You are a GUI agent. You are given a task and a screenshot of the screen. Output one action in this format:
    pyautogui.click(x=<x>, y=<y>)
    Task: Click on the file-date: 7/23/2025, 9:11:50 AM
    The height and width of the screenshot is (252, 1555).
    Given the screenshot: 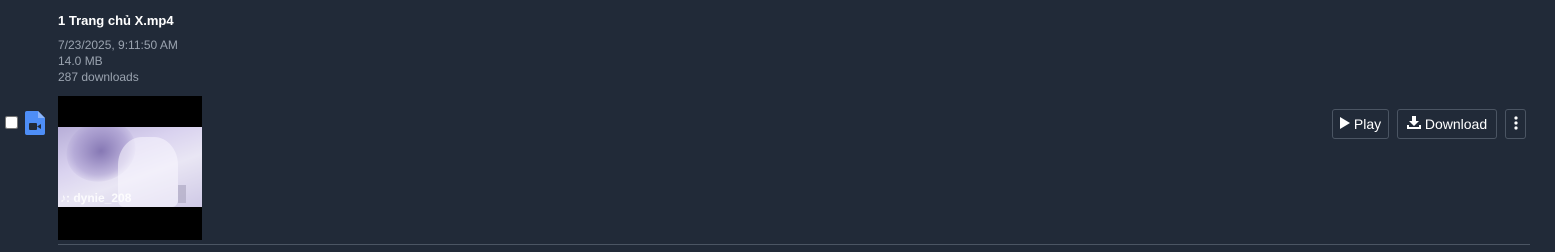 What is the action you would take?
    pyautogui.click(x=118, y=45)
    